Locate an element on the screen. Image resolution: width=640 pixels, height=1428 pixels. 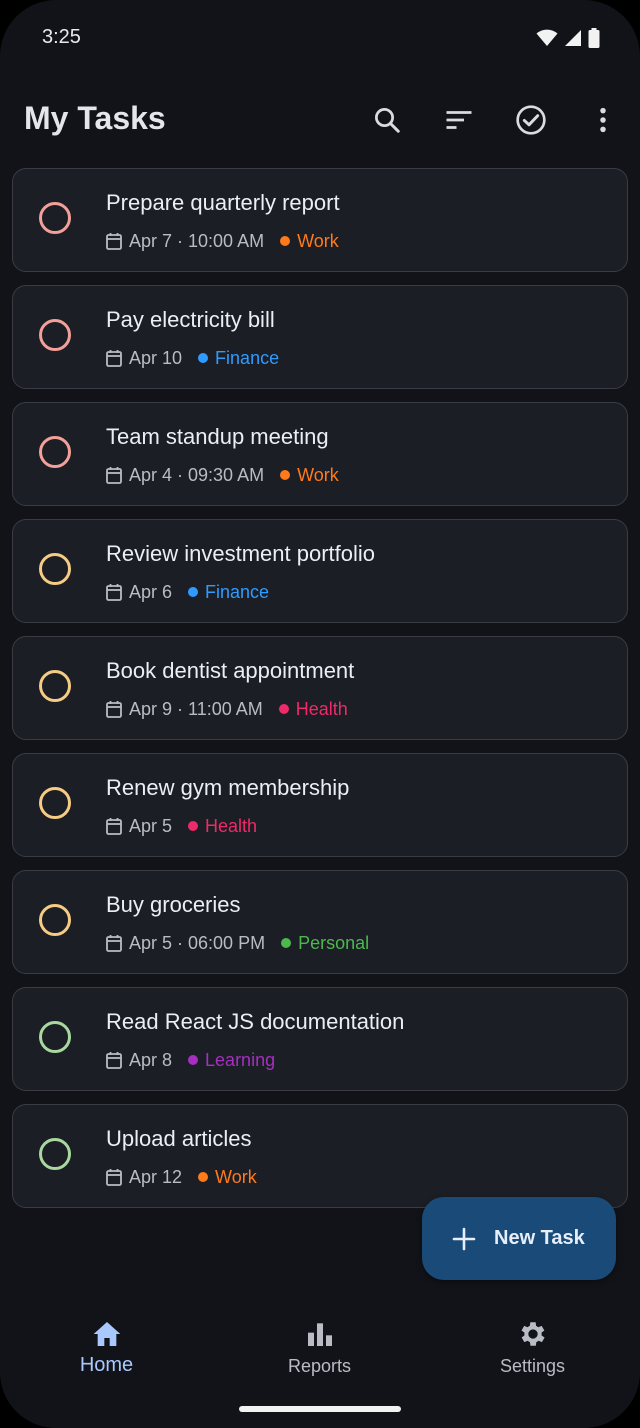
home-indicator is located at coordinates (320, 1409).